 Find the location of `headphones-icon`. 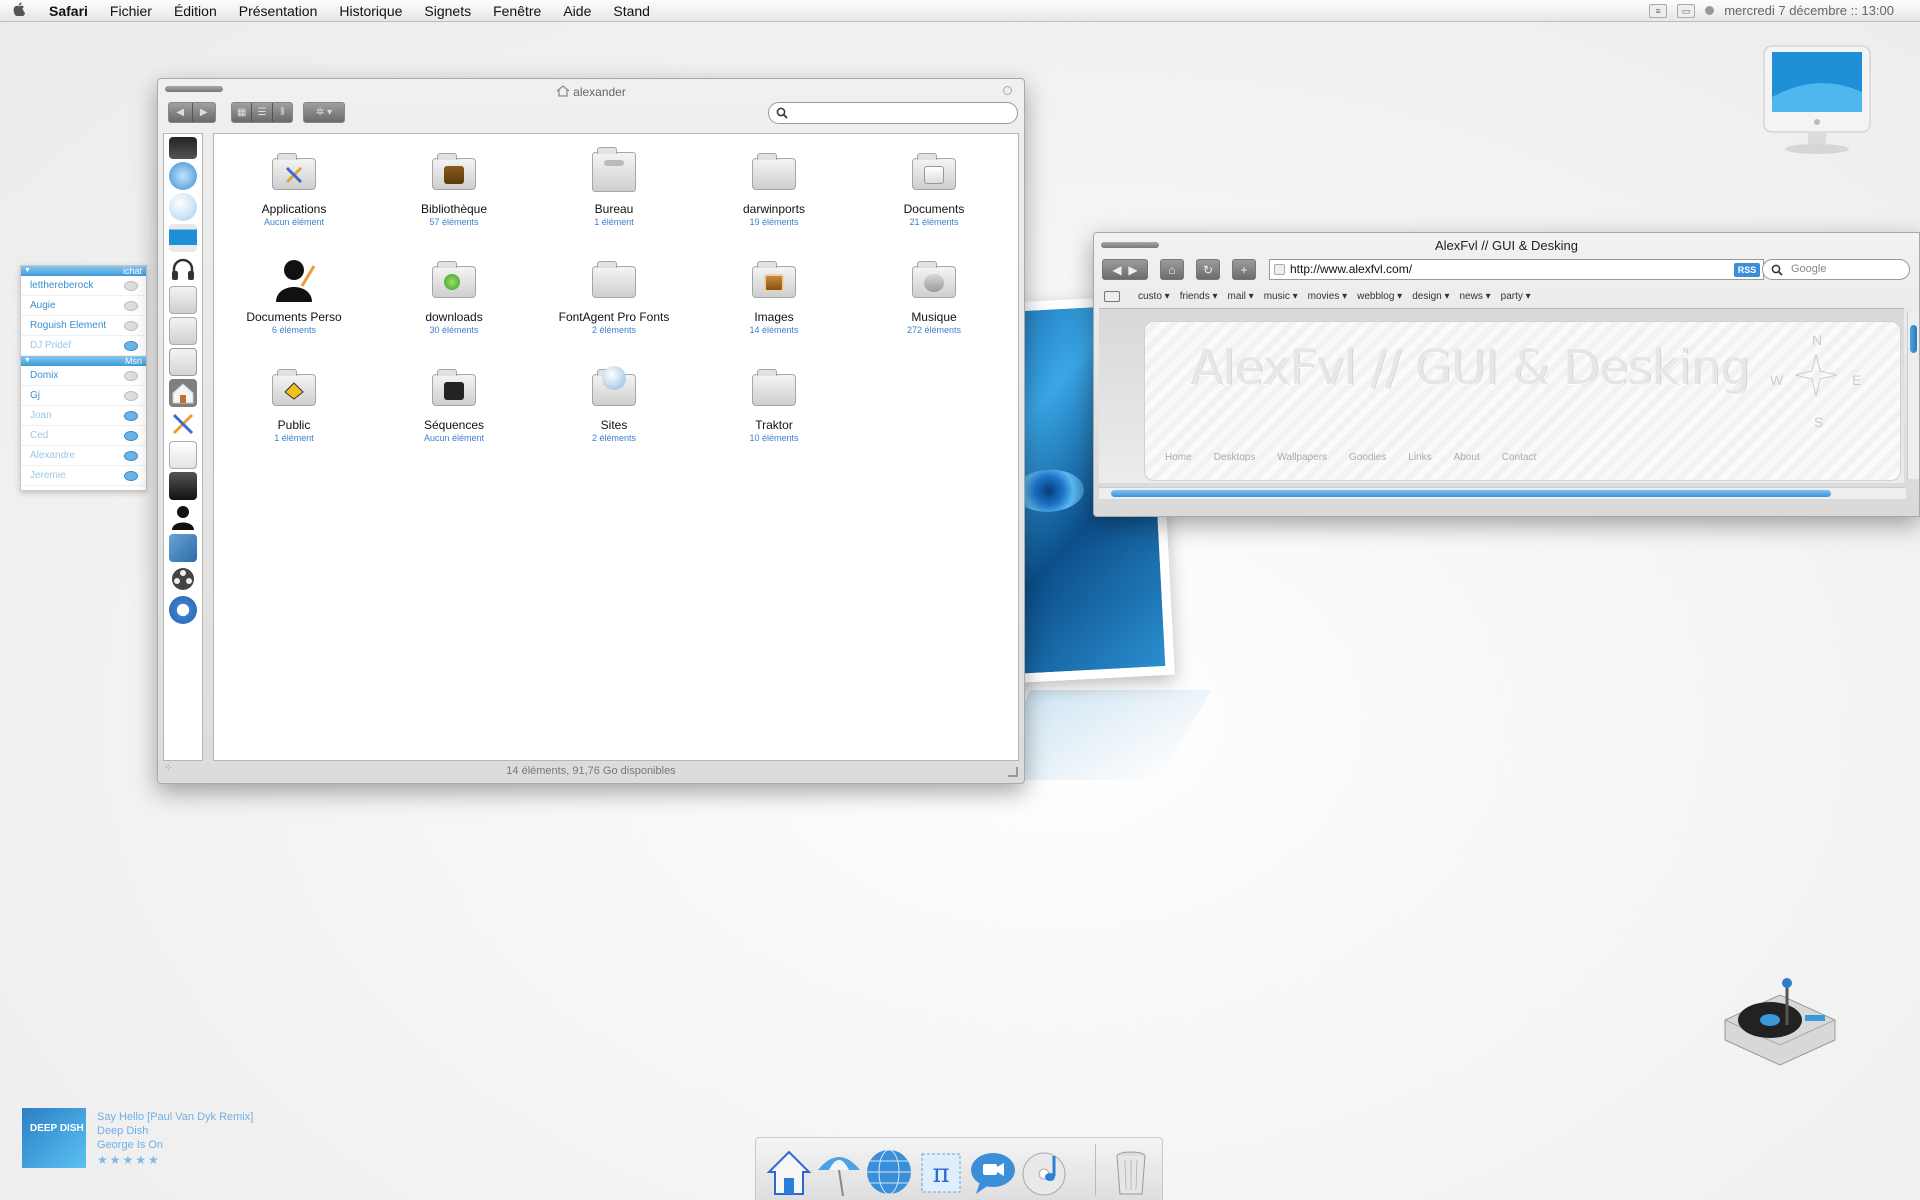

headphones-icon is located at coordinates (183, 269).